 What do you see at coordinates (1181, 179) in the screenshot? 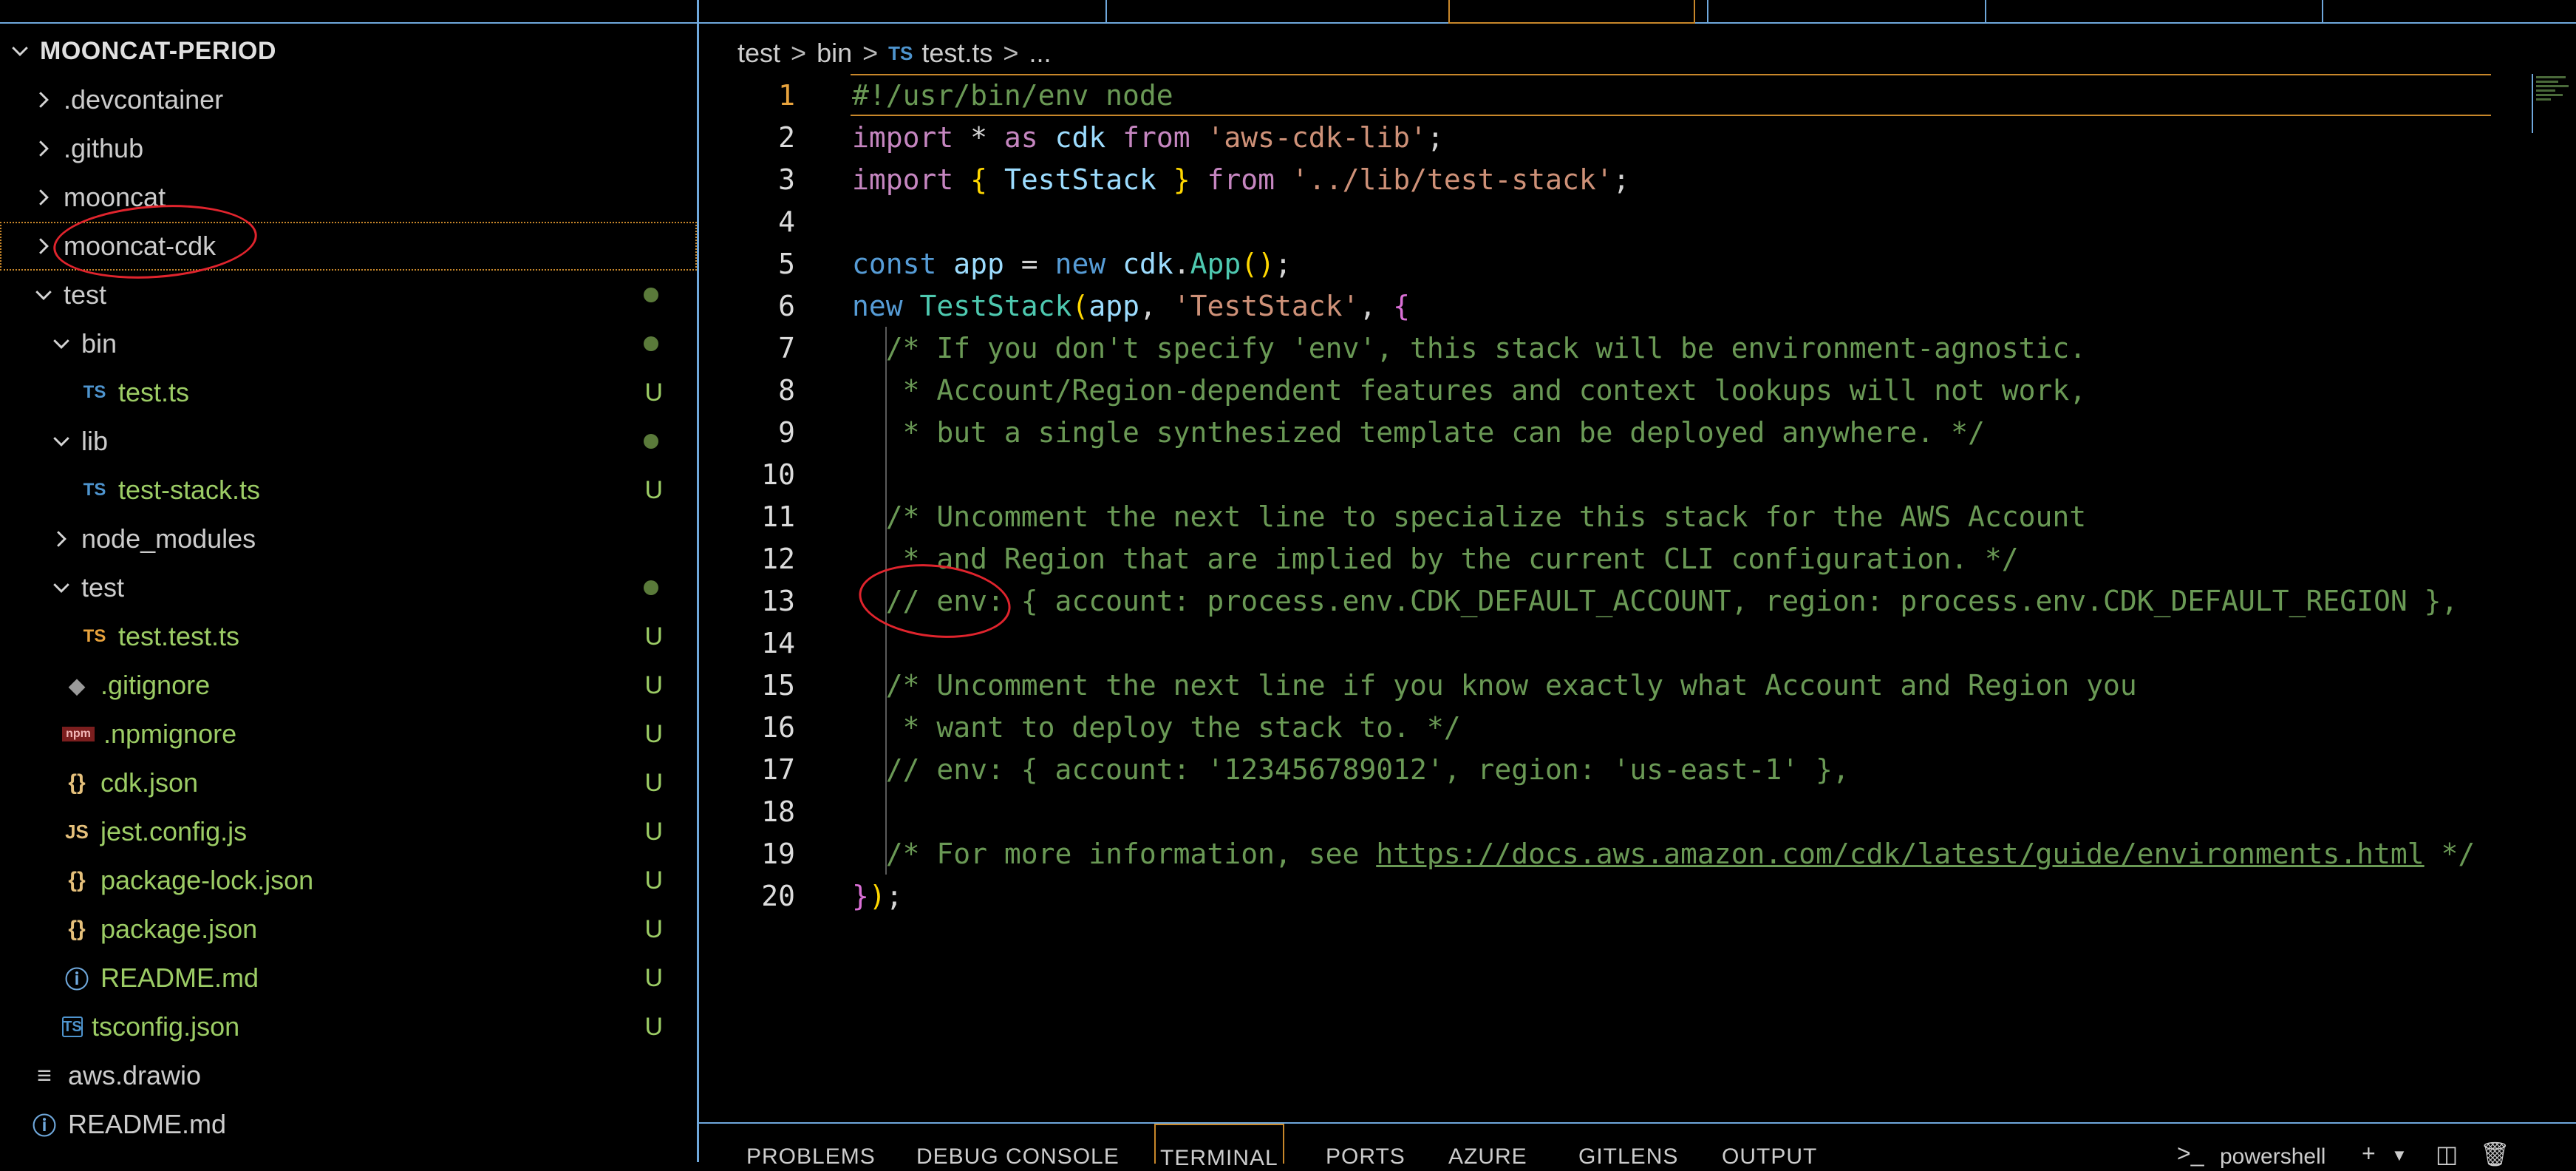
I see `code-token: }` at bounding box center [1181, 179].